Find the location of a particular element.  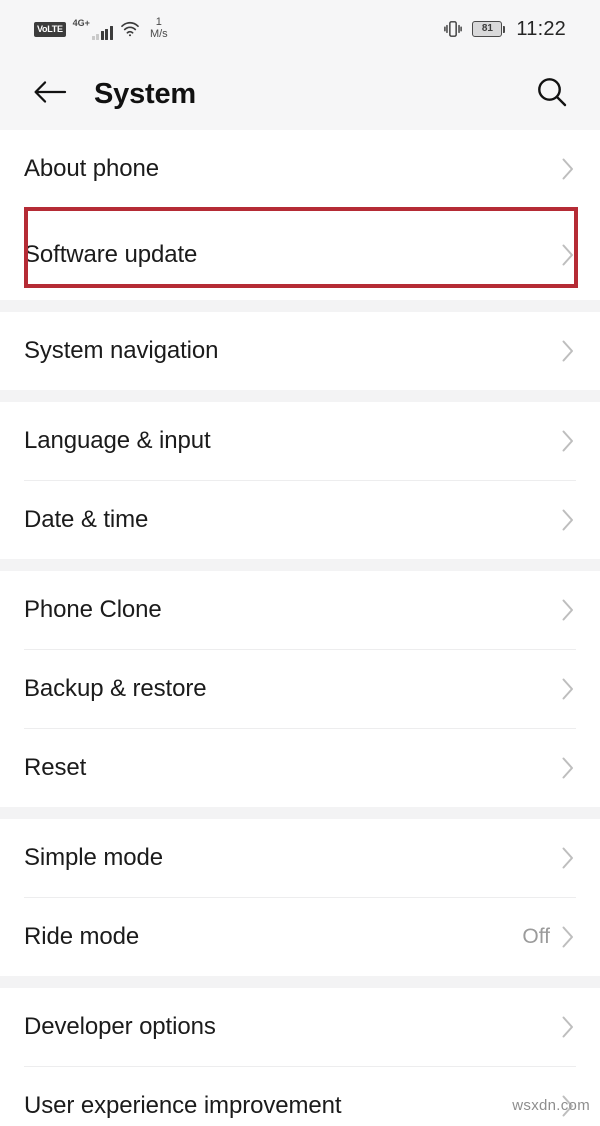

settings-group: System navigation is located at coordinates (300, 351).